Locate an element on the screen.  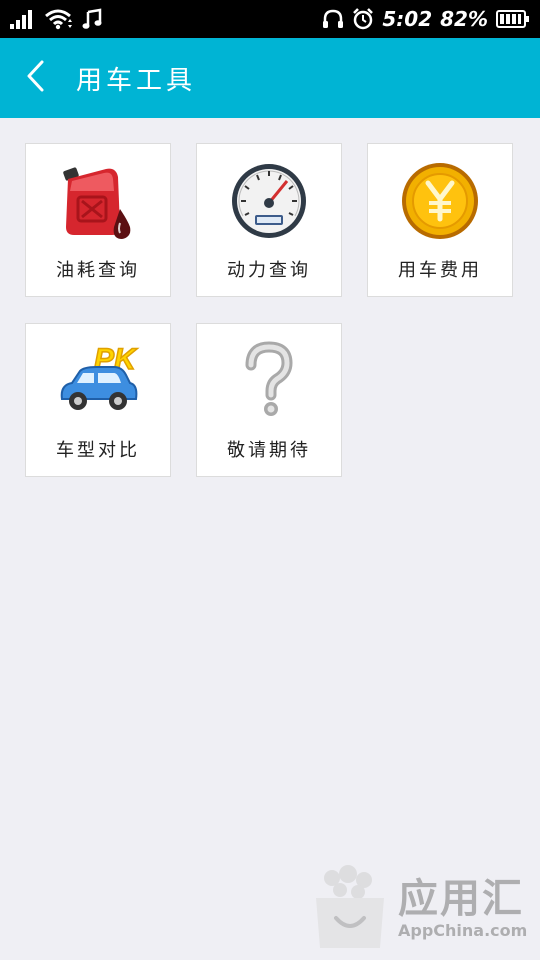
headphones-icon is located at coordinates (333, 19).